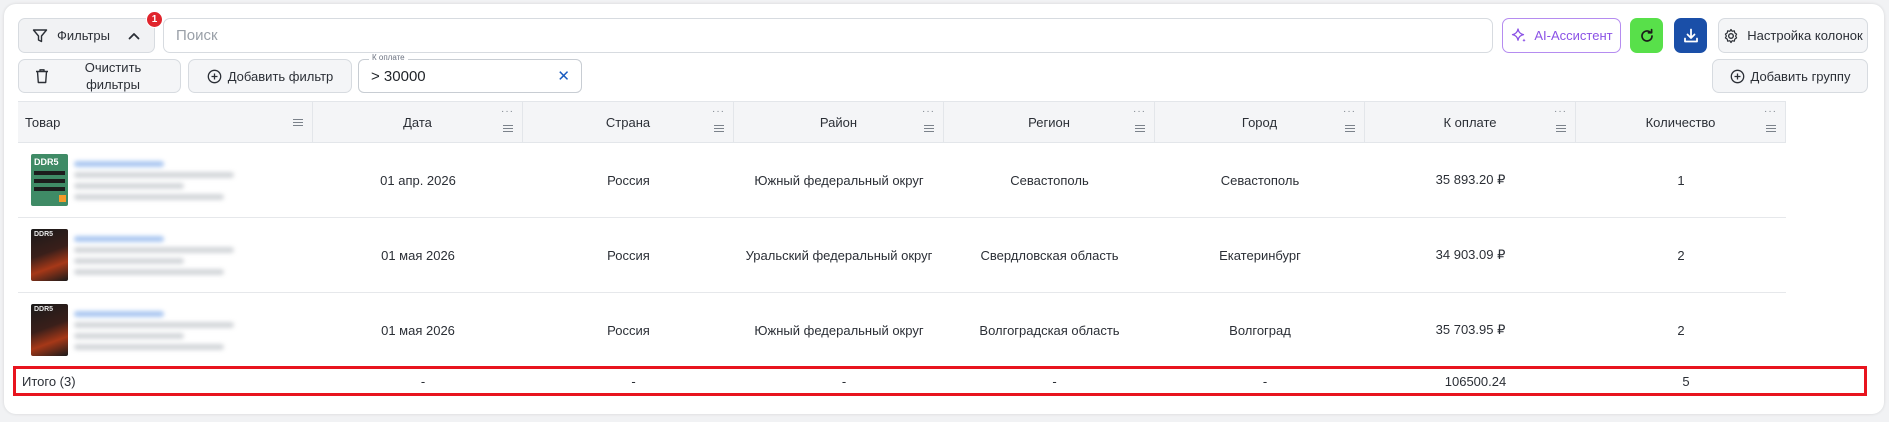  I want to click on totals-district: -, so click(844, 381).